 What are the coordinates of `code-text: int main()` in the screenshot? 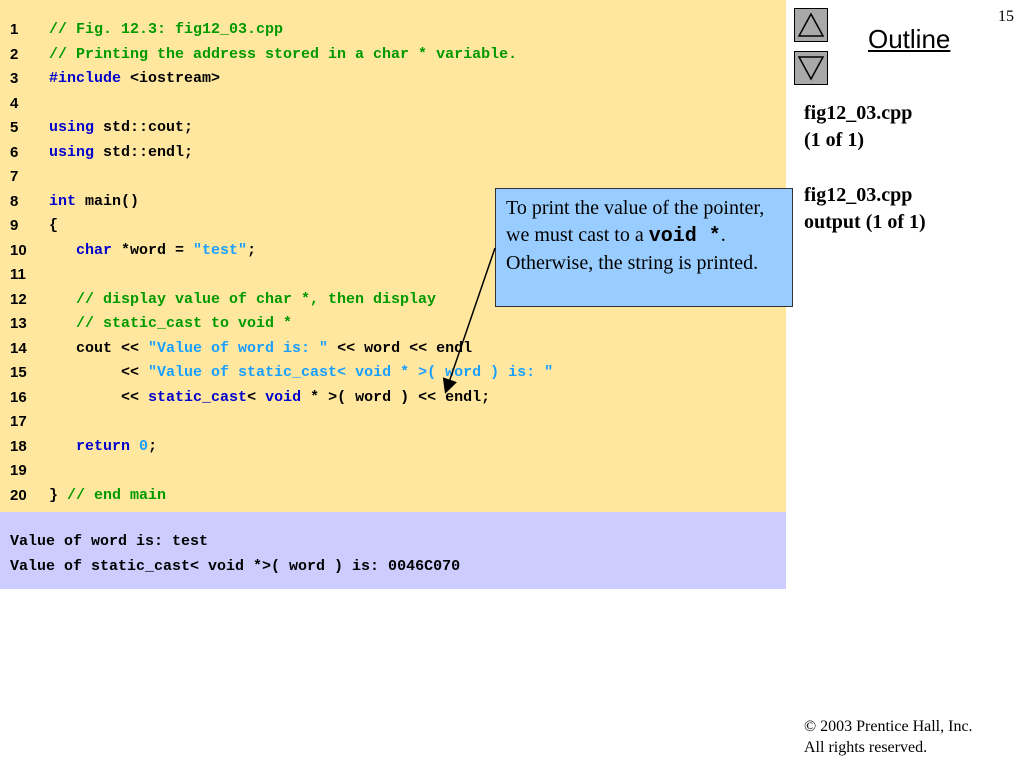 It's located at (94, 202).